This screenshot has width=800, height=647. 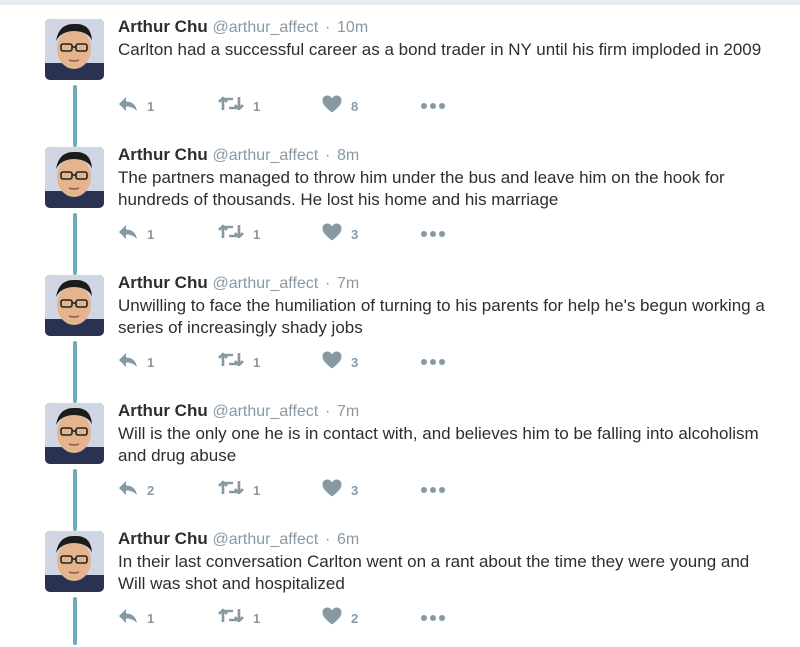 What do you see at coordinates (355, 106) in the screenshot?
I see `like-count: 8` at bounding box center [355, 106].